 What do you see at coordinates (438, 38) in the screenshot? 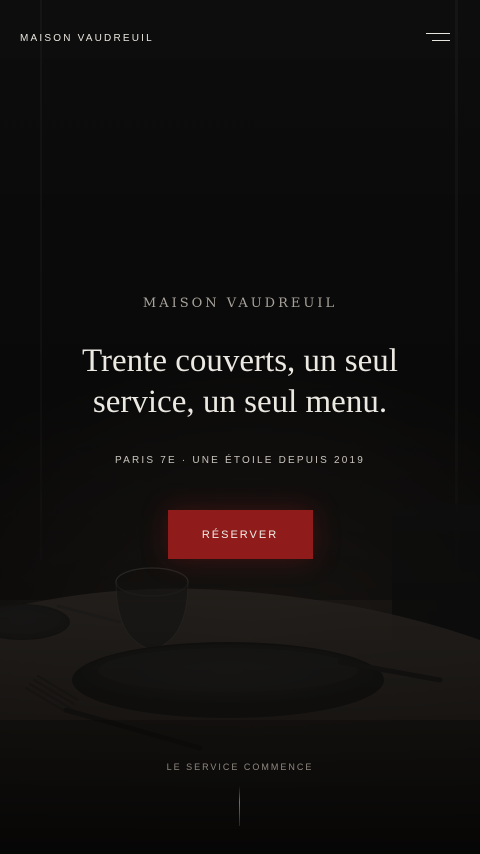
I see `menu-button` at bounding box center [438, 38].